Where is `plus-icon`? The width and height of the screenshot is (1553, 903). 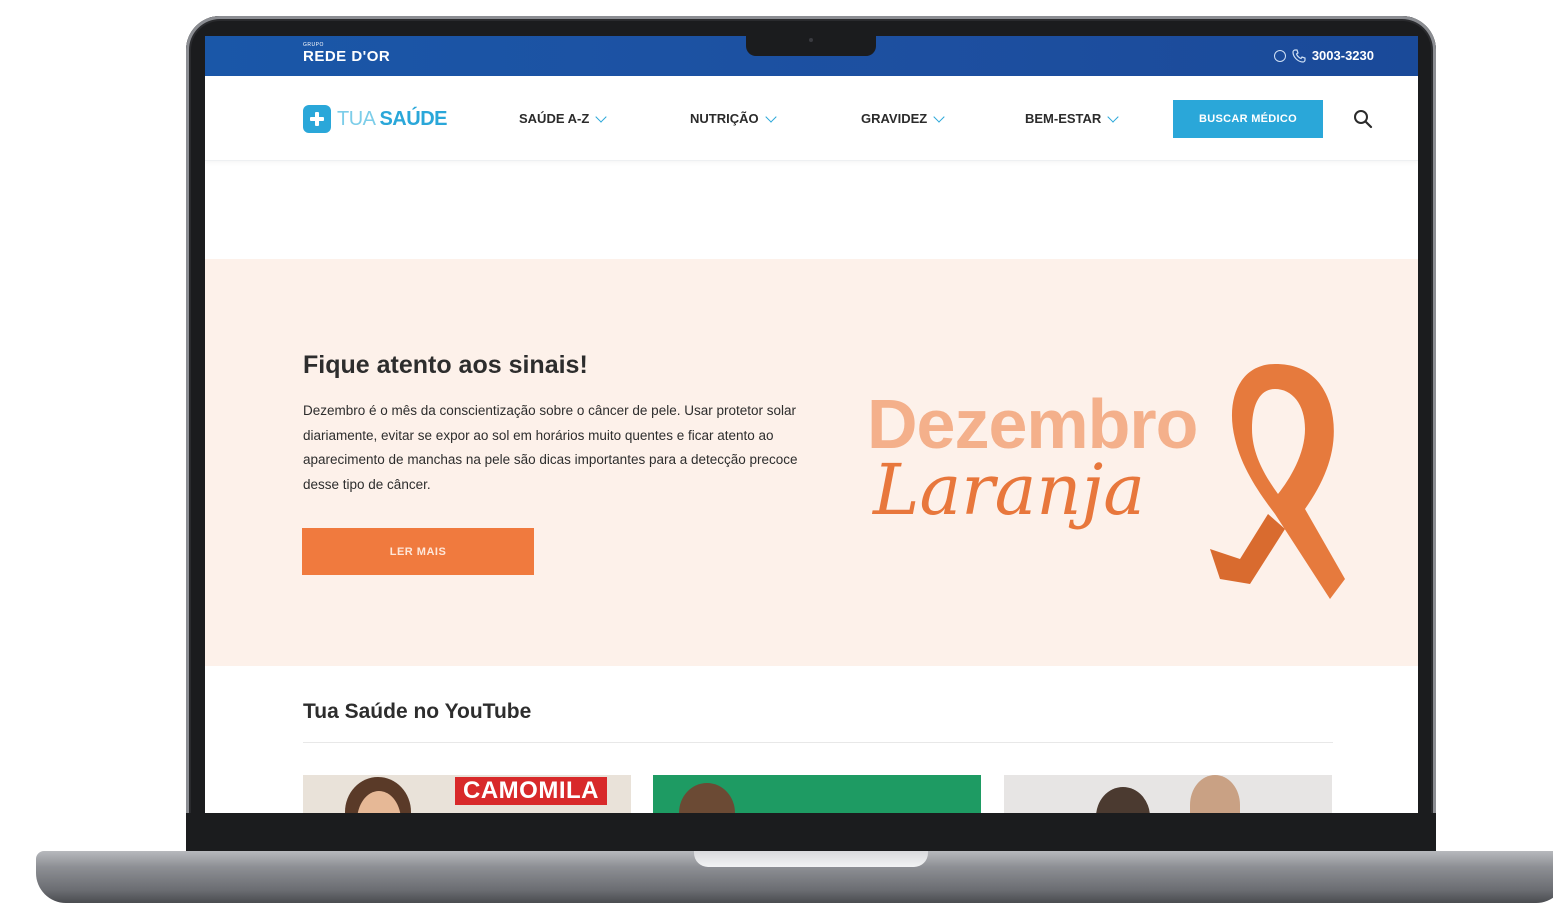
plus-icon is located at coordinates (317, 119).